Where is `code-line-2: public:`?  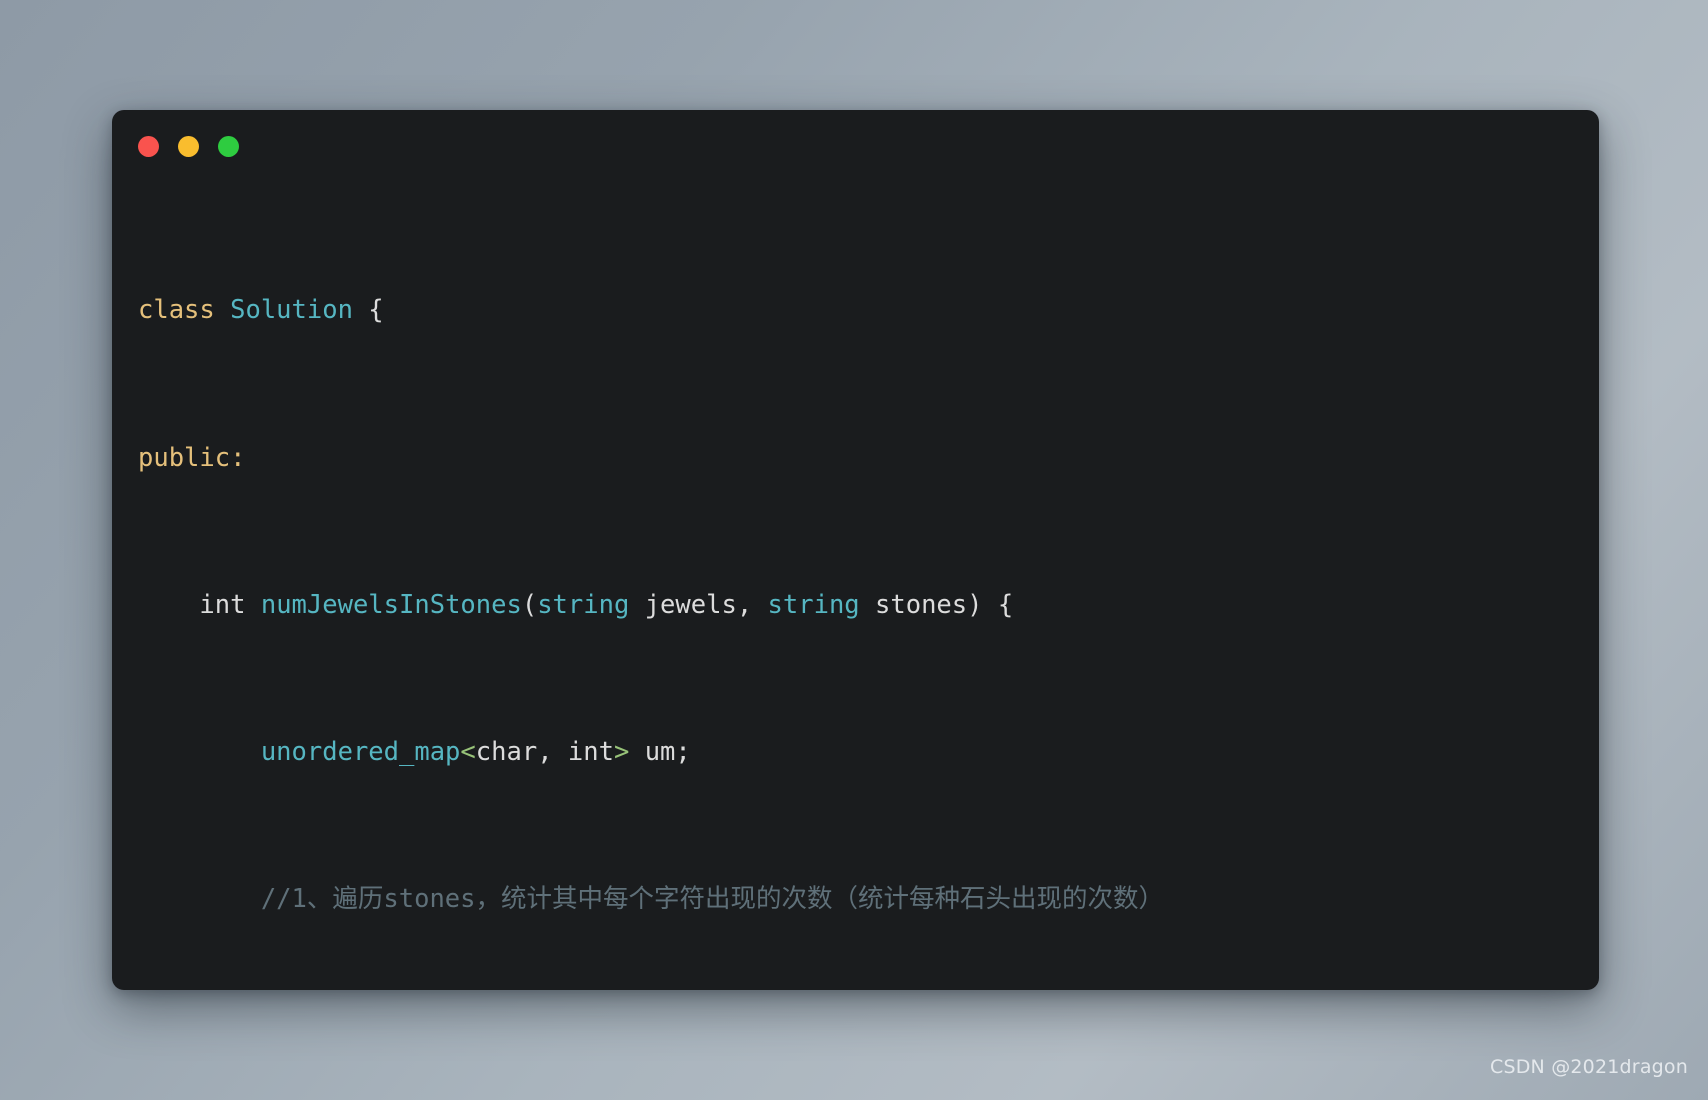
code-line-2: public: is located at coordinates (855, 458).